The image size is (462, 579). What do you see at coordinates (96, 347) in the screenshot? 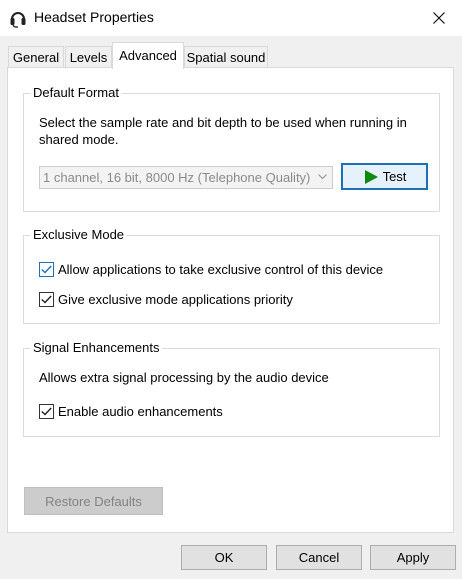
I see `signal-enhancements-title: Signal Enhancements` at bounding box center [96, 347].